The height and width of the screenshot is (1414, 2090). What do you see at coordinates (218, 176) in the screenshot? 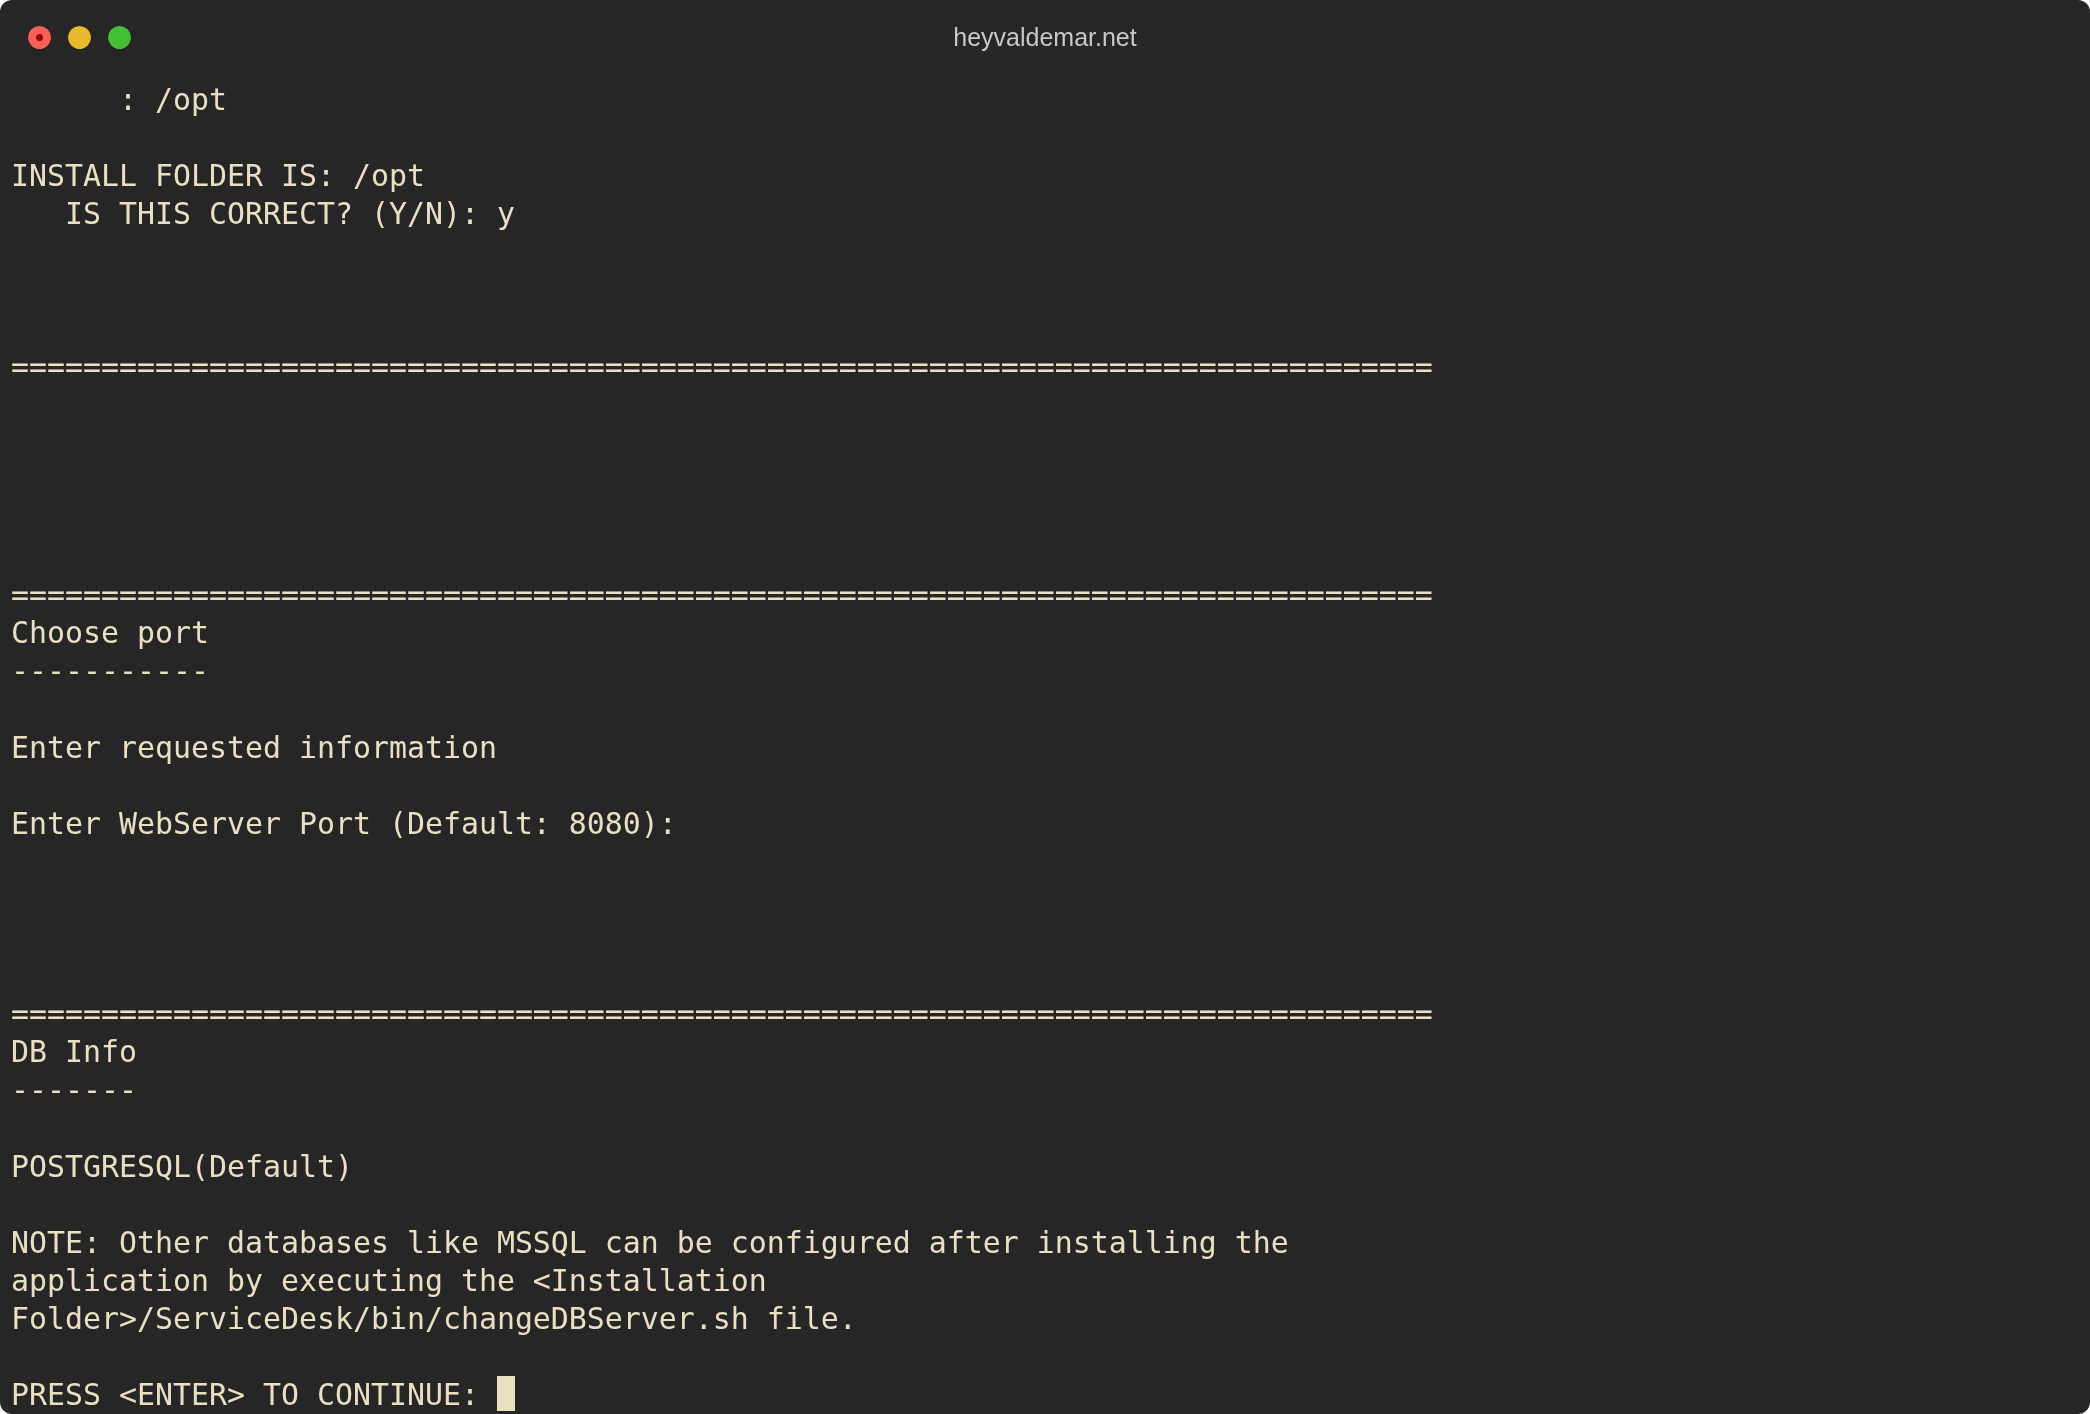
I see `terminal-line: INSTALL FOLDER IS: /opt` at bounding box center [218, 176].